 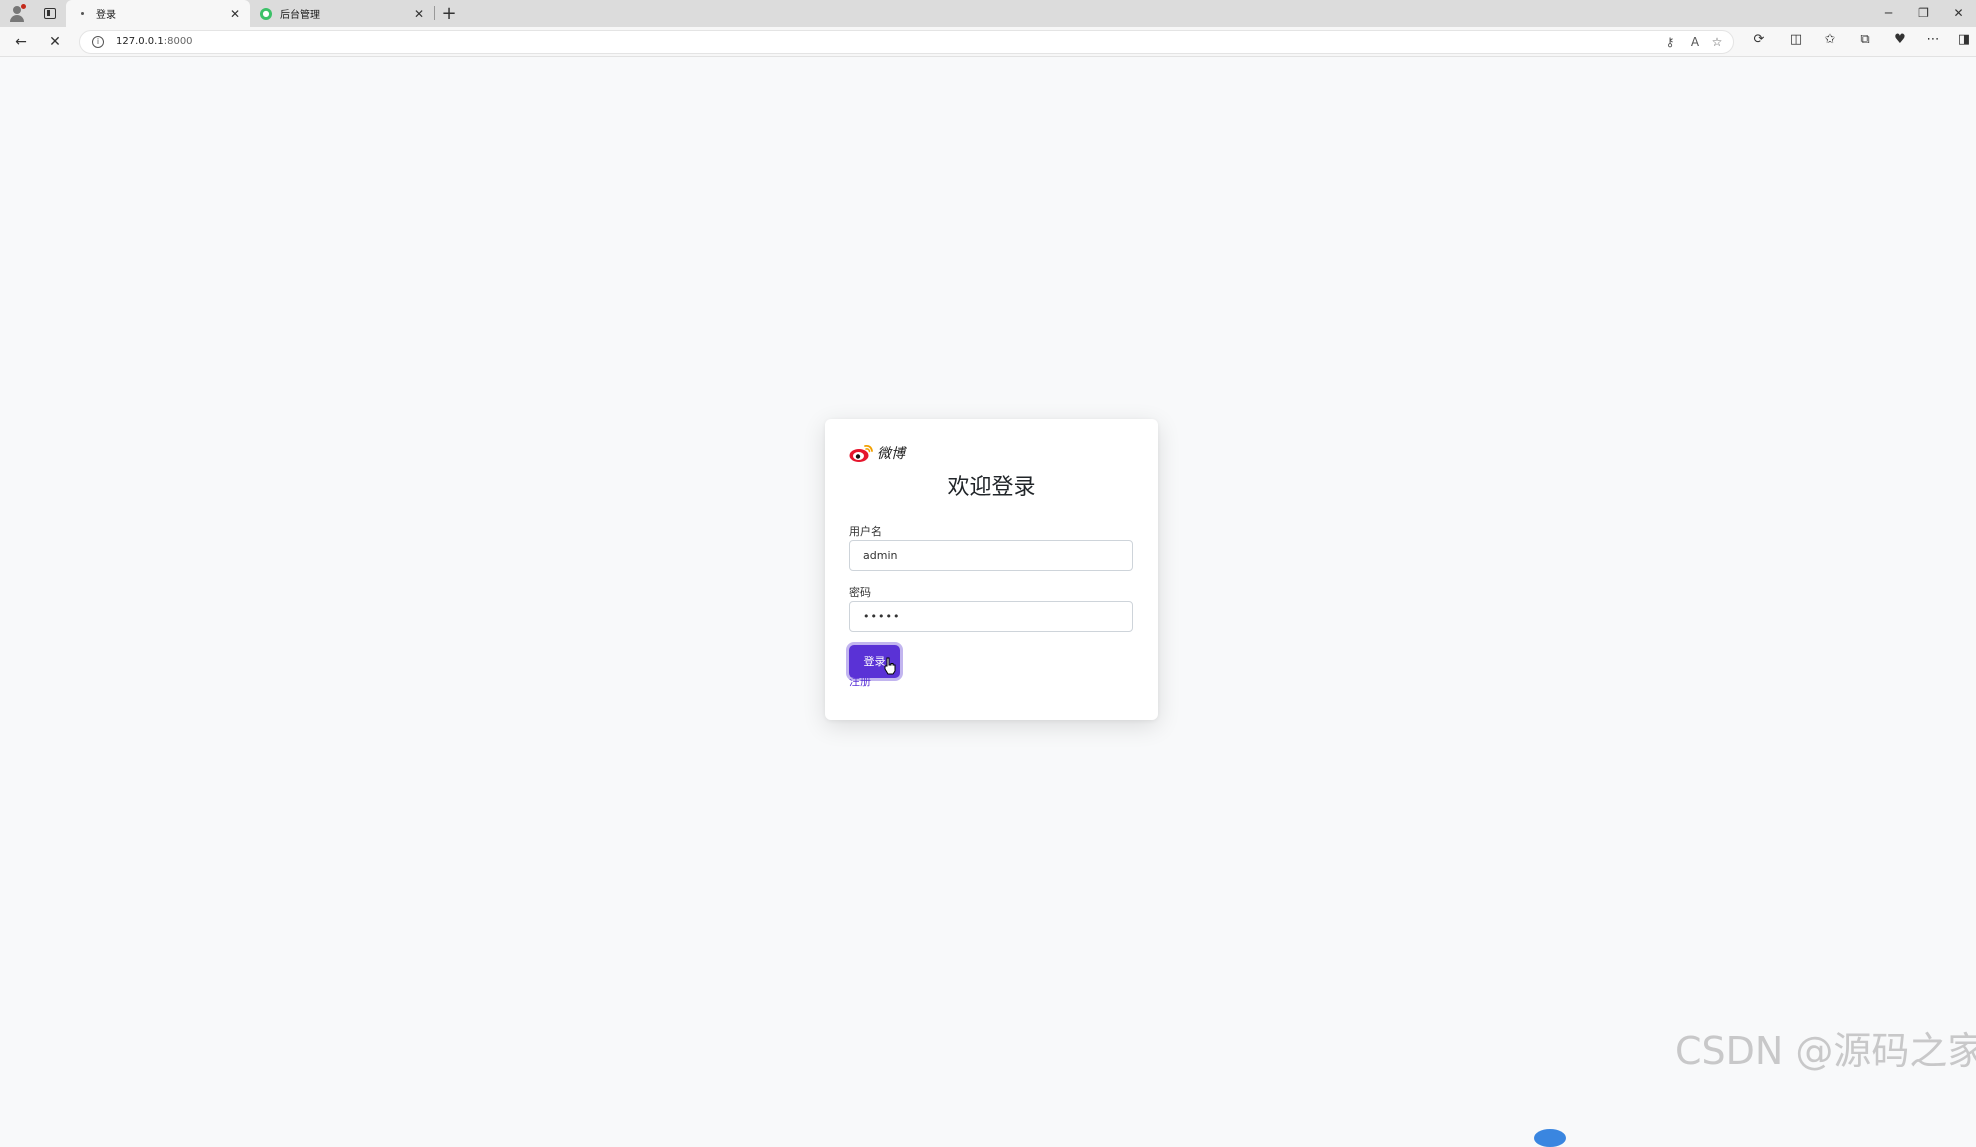 What do you see at coordinates (890, 666) in the screenshot?
I see `hand-cursor-icon` at bounding box center [890, 666].